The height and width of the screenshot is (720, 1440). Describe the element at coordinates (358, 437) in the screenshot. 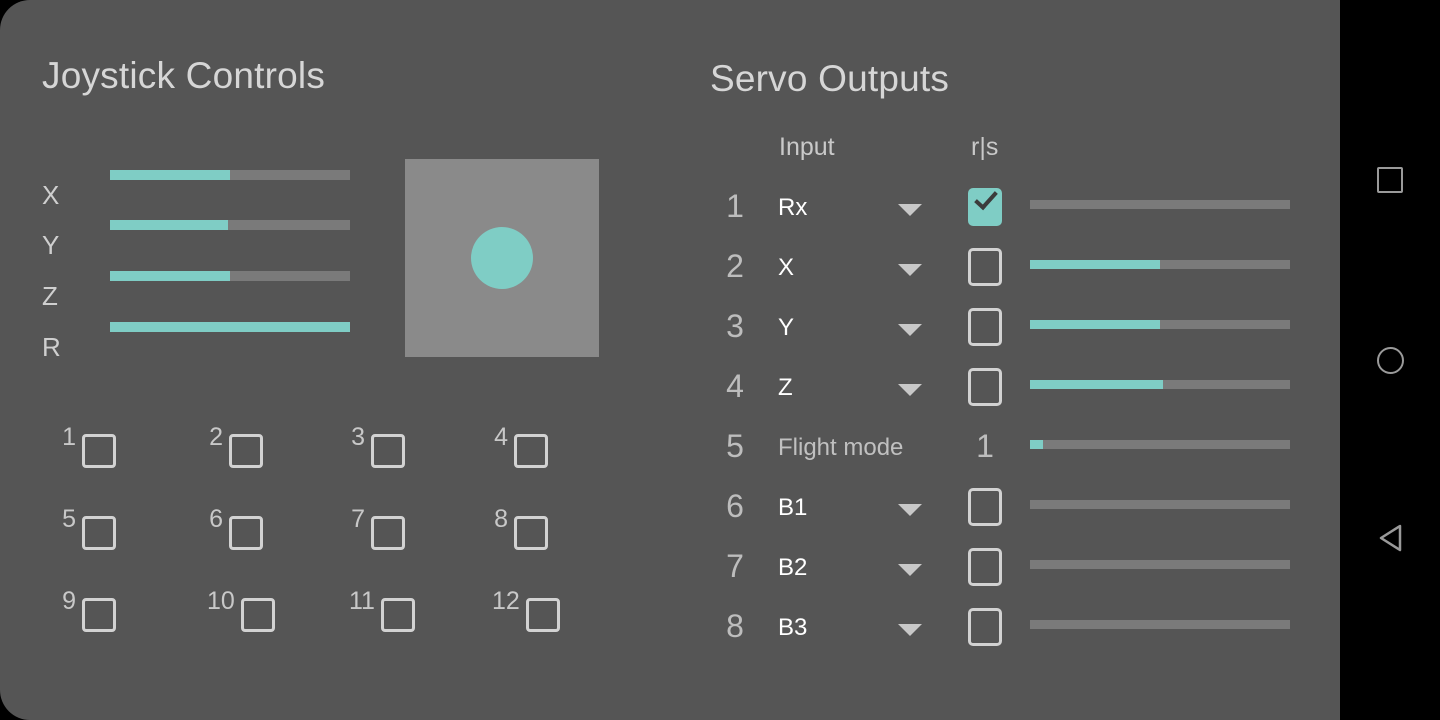

I see `joystick-button-number: 3` at that location.